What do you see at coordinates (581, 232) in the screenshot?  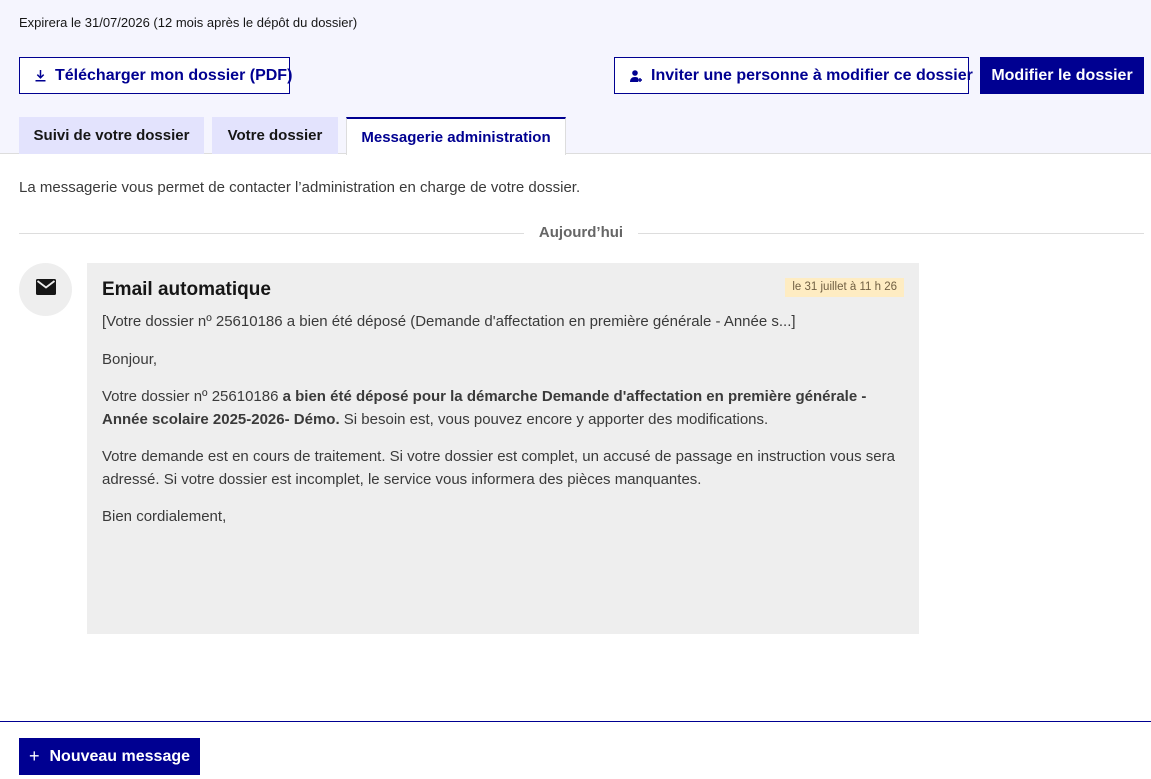 I see `day-separator-label: Aujourd’hui` at bounding box center [581, 232].